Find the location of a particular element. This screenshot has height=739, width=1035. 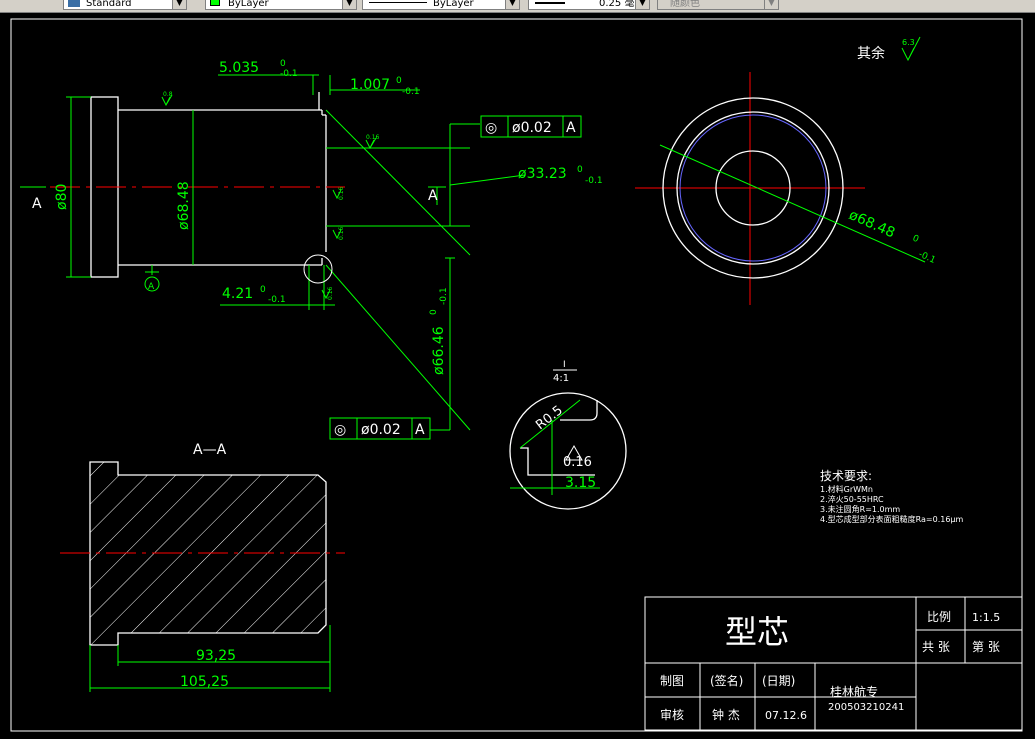

dim-d6848: ø68.48 is located at coordinates (184, 205).